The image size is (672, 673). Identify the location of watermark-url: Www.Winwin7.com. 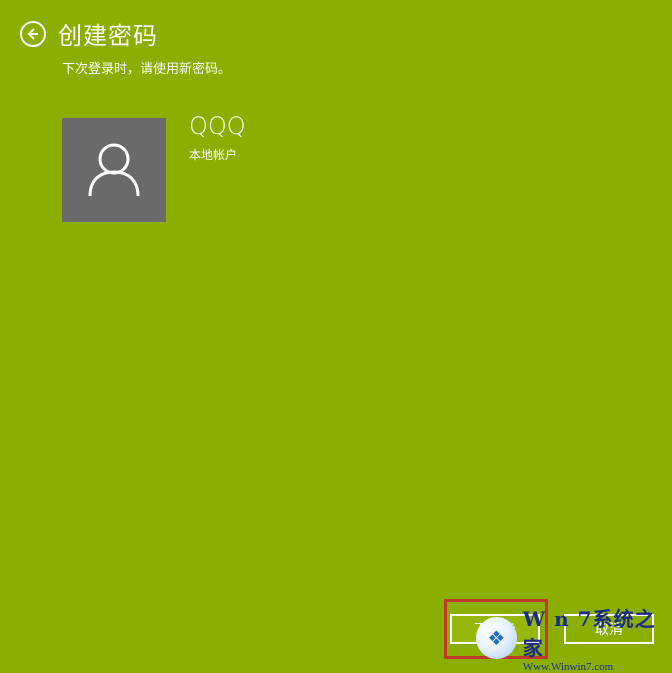
(568, 666).